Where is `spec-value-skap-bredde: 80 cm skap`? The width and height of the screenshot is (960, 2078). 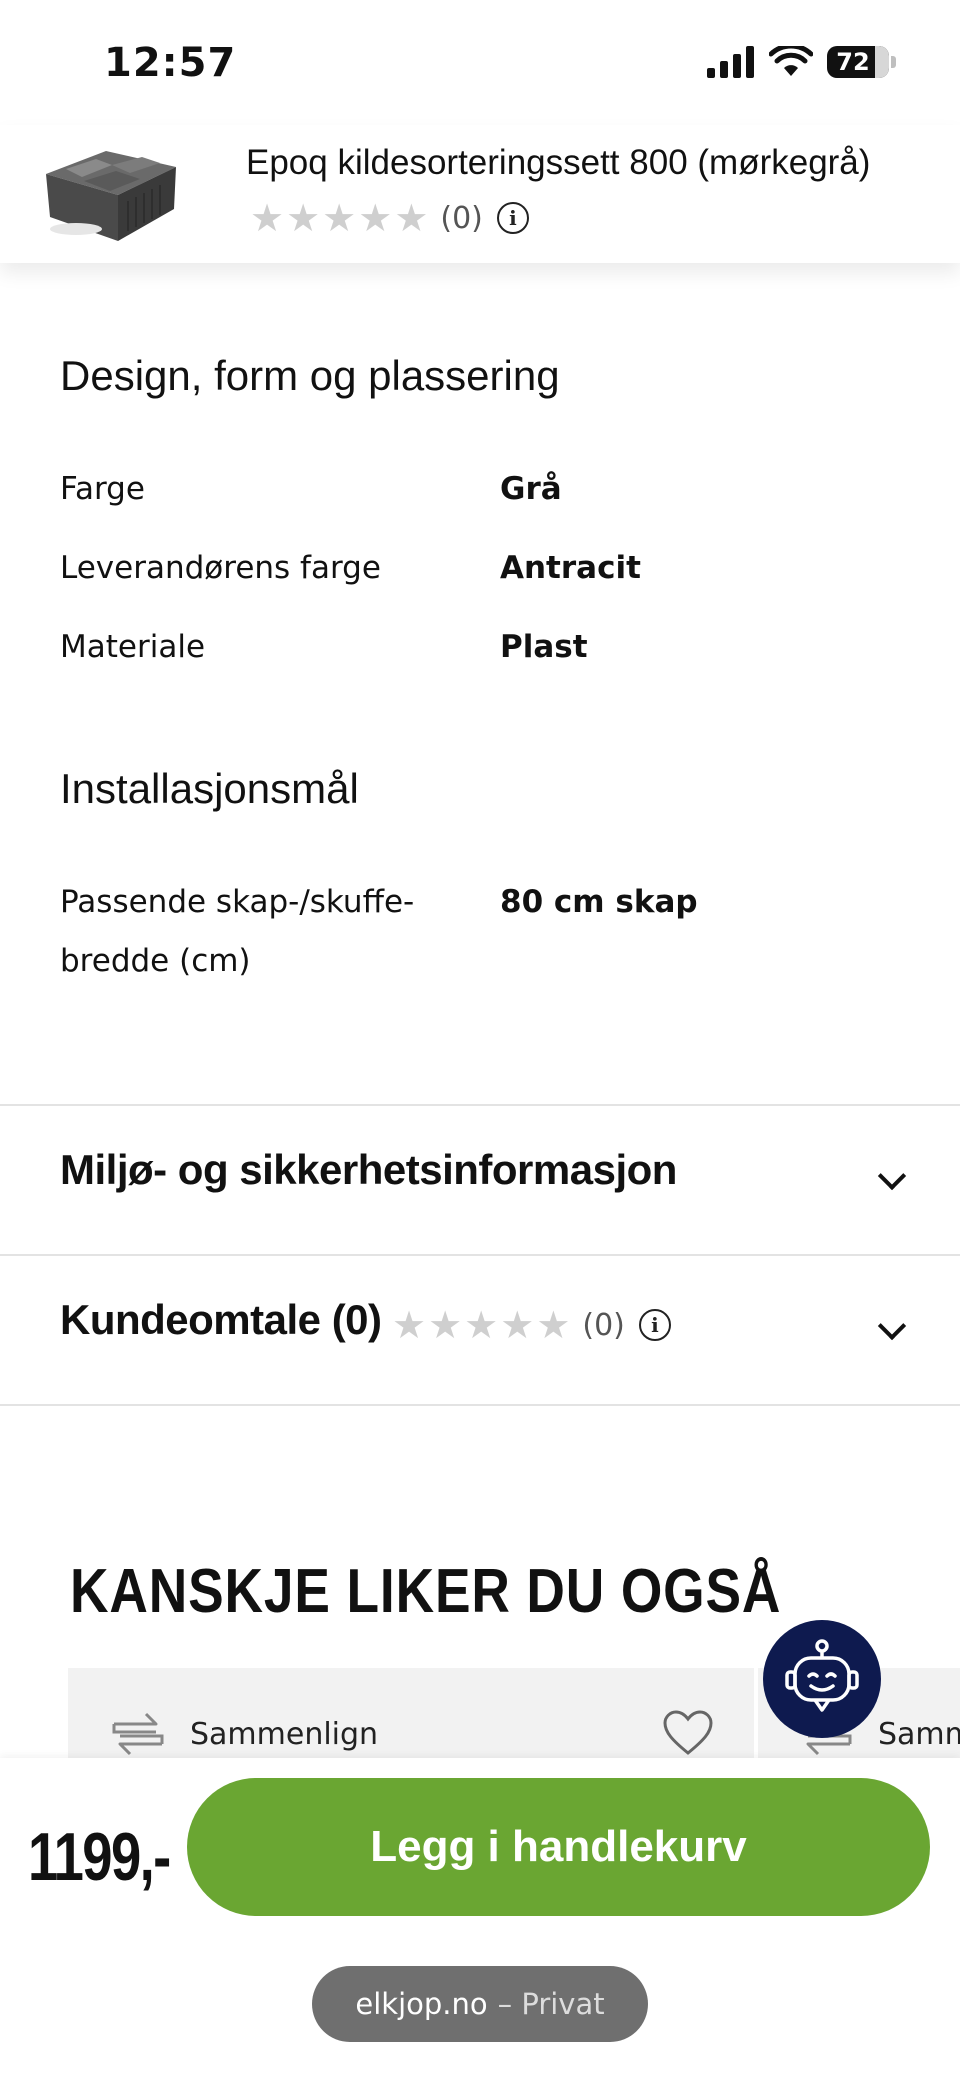
spec-value-skap-bredde: 80 cm skap is located at coordinates (599, 902).